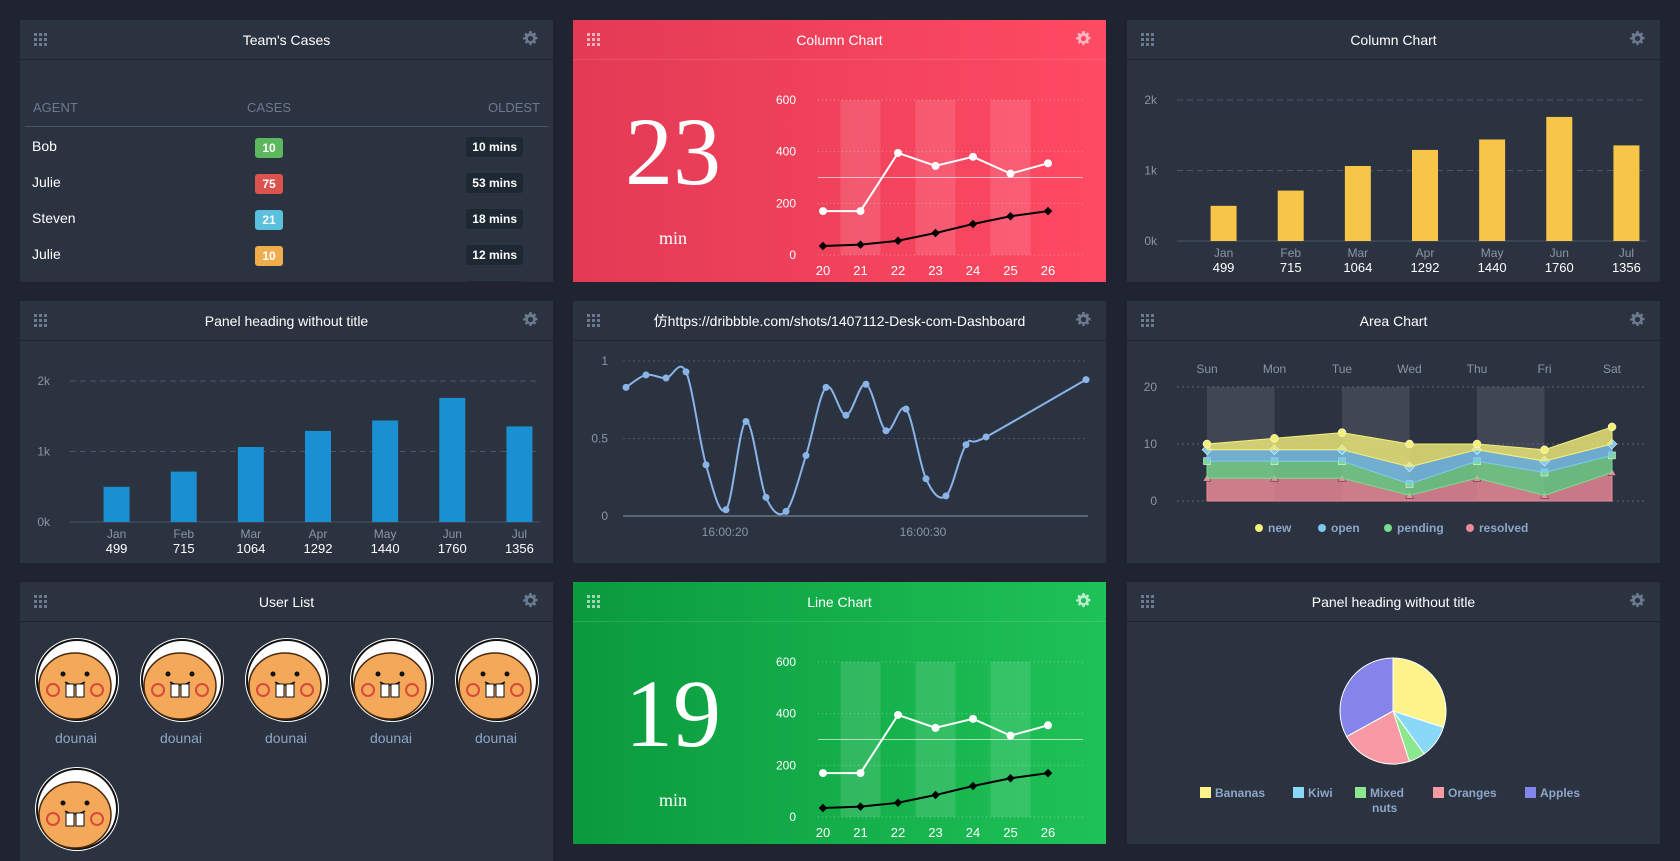 The height and width of the screenshot is (861, 1680). I want to click on y-tick-label: 400, so click(786, 152).